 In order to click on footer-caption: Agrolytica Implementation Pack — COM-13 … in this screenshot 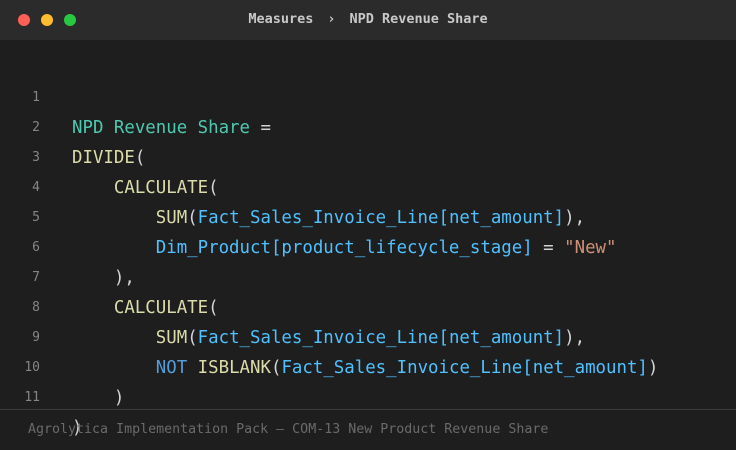, I will do `click(288, 429)`.